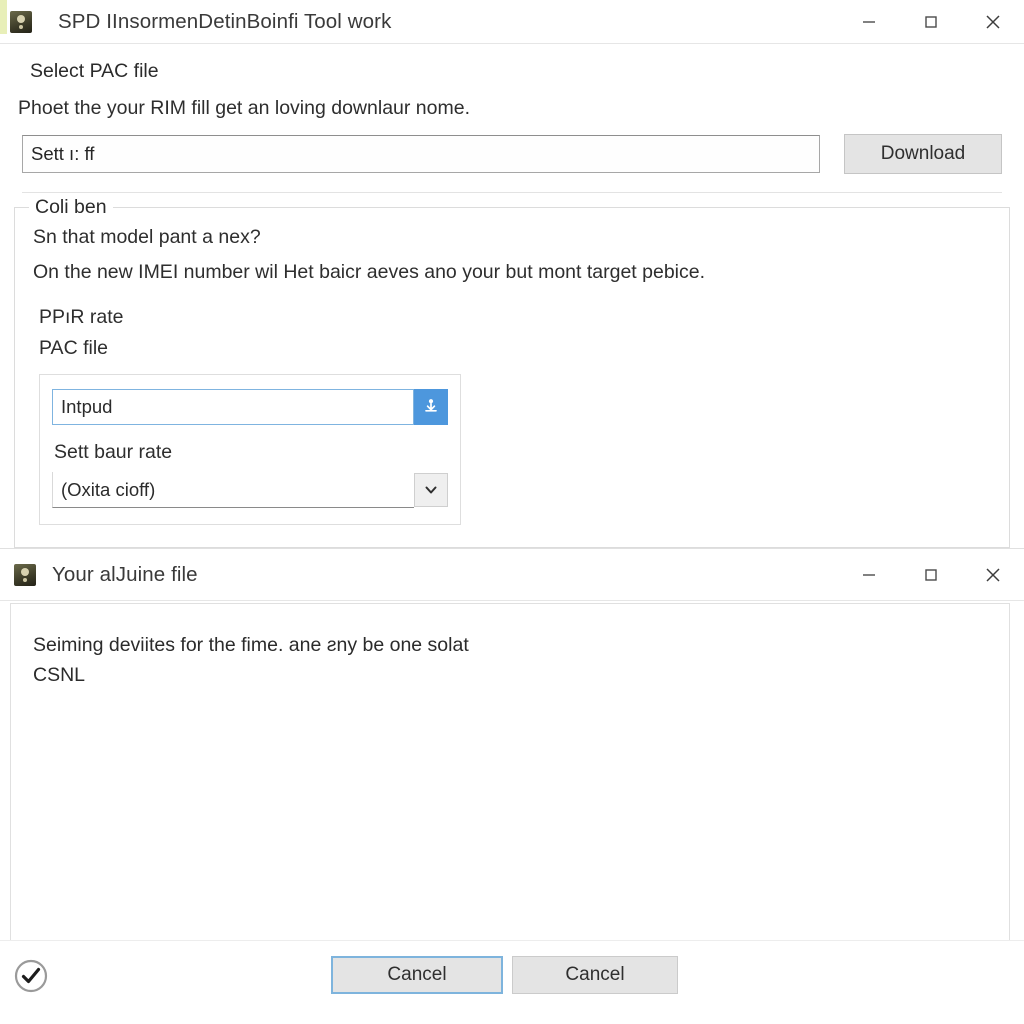 This screenshot has width=1024, height=1024. I want to click on footer-buttons: Cancel Cancel, so click(504, 975).